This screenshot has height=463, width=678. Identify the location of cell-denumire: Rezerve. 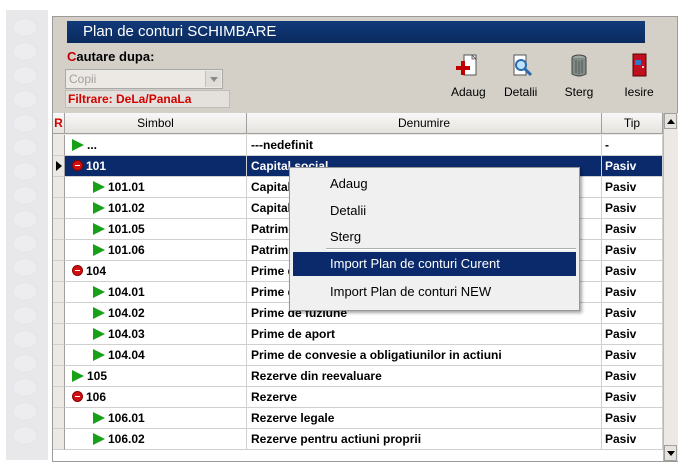
(424, 397).